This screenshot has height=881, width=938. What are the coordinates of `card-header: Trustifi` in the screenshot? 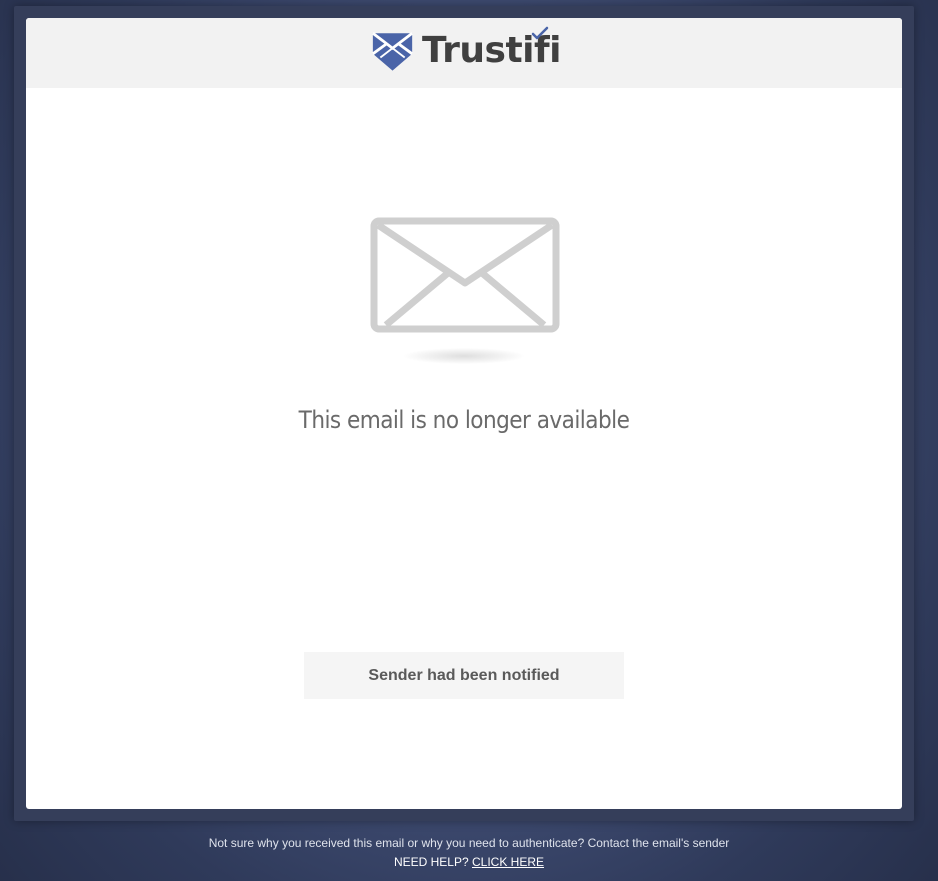 It's located at (464, 53).